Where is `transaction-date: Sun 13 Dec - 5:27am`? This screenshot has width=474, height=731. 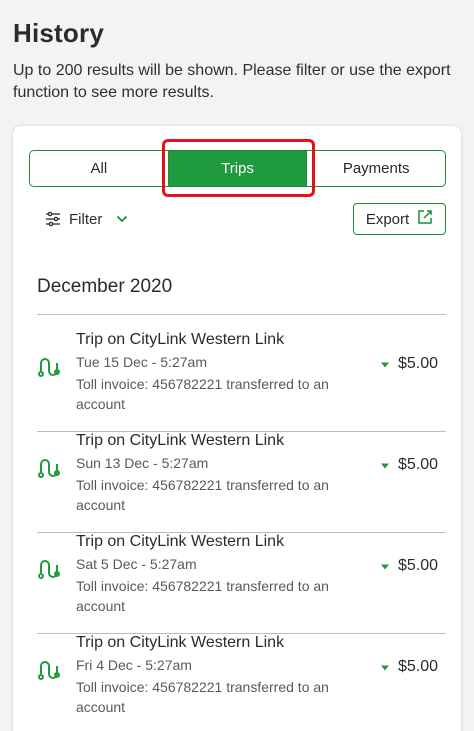
transaction-date: Sun 13 Dec - 5:27am is located at coordinates (142, 463).